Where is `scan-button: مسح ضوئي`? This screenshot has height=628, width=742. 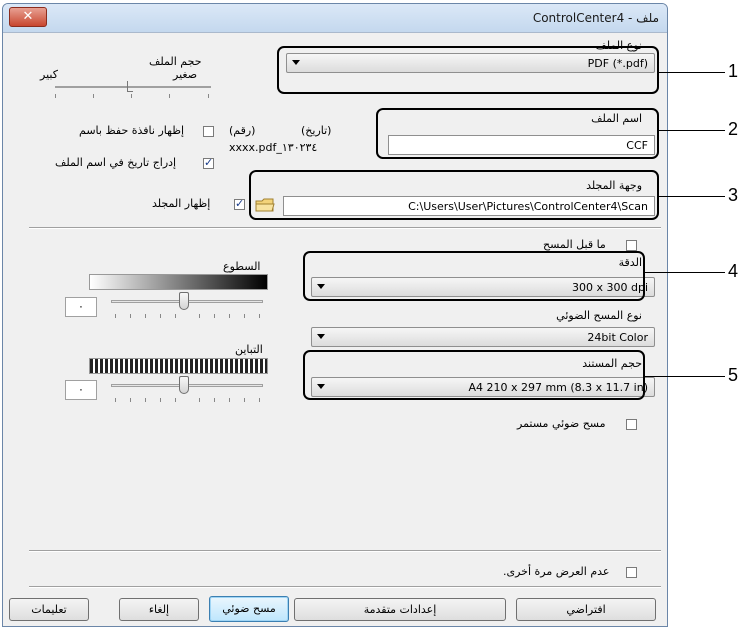
scan-button: مسح ضوئي is located at coordinates (249, 609).